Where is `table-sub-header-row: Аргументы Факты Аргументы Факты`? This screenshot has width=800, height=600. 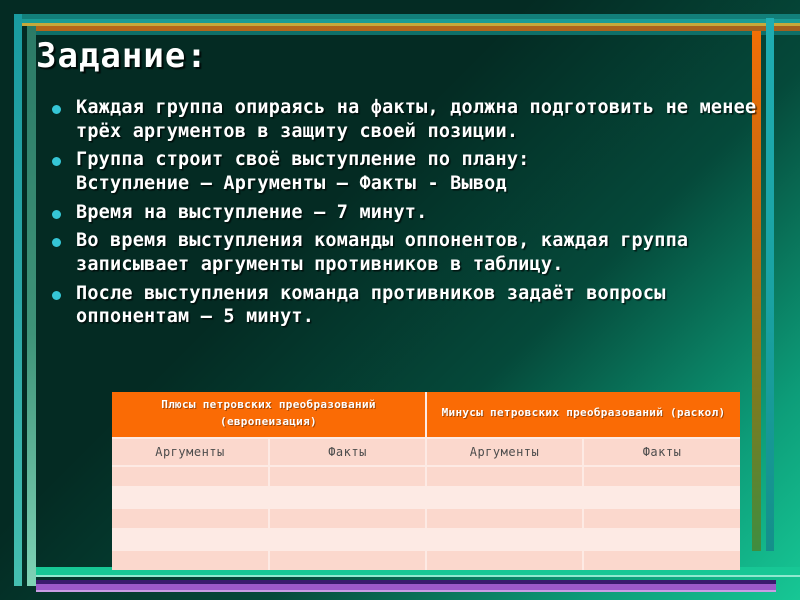 table-sub-header-row: Аргументы Факты Аргументы Факты is located at coordinates (426, 451).